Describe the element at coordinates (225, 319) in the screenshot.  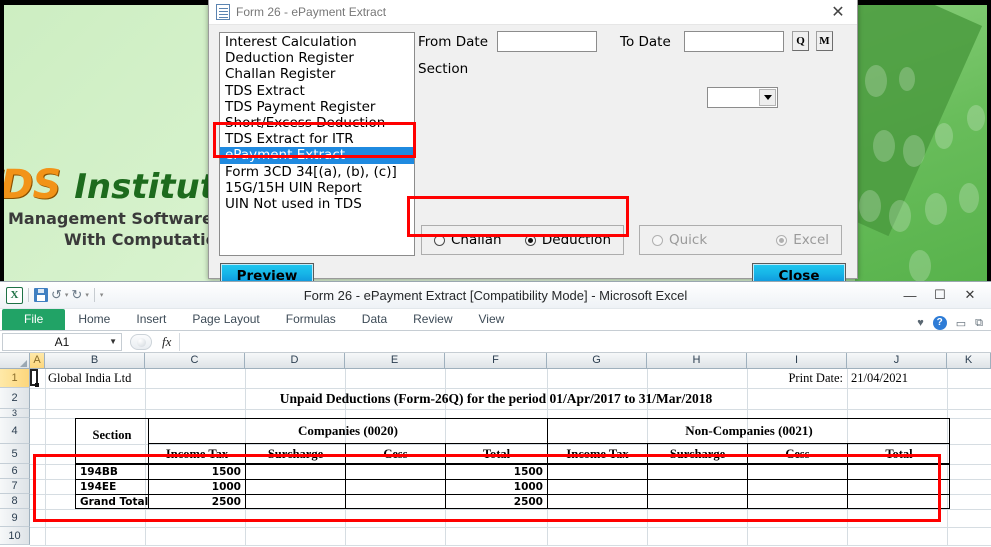
I see `tab-page-layout: Page Layout` at that location.